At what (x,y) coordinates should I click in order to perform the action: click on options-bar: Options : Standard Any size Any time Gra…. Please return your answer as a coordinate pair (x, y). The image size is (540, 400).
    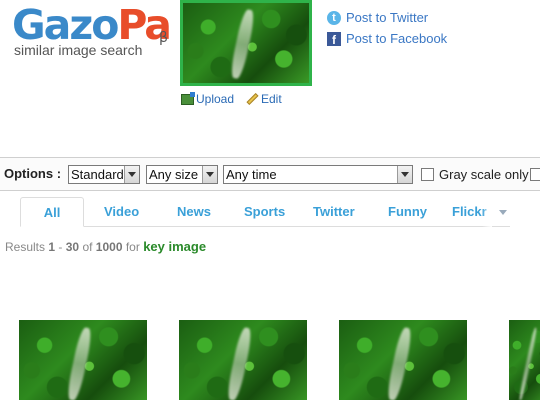
    Looking at the image, I should click on (270, 174).